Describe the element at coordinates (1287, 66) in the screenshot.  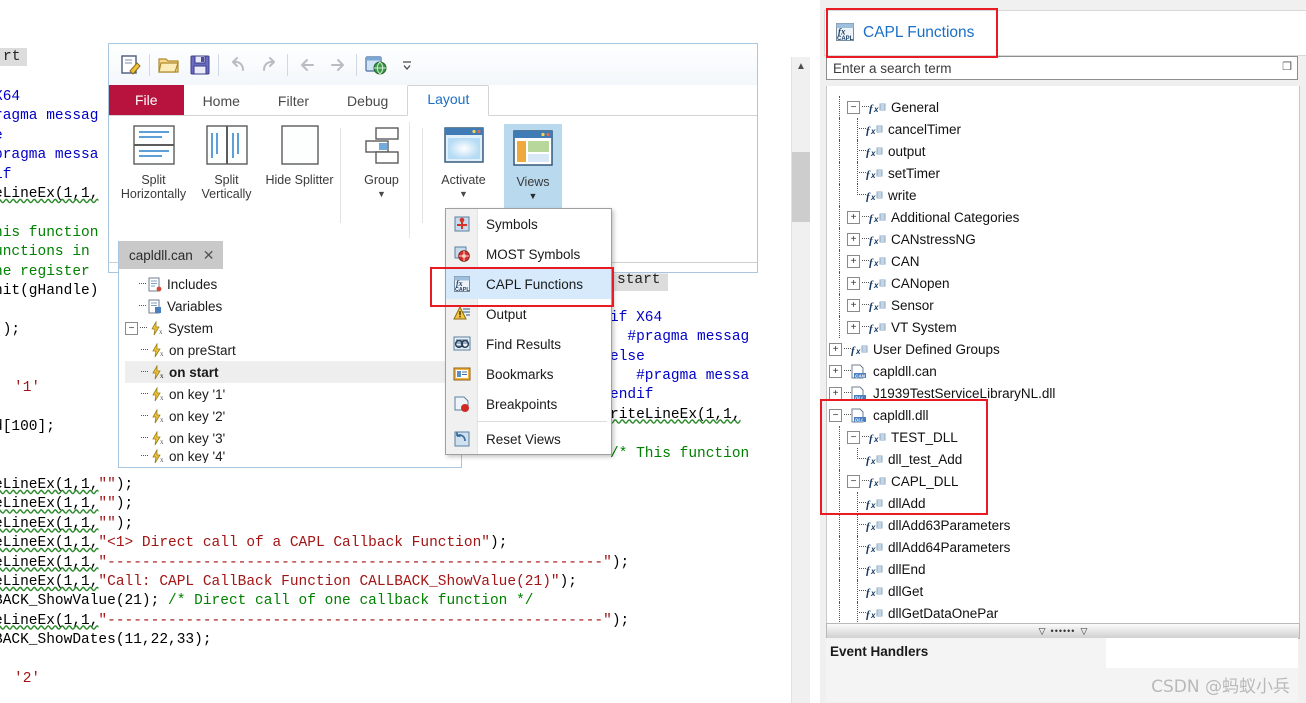
I see `chevron-down-icon: ❒` at that location.